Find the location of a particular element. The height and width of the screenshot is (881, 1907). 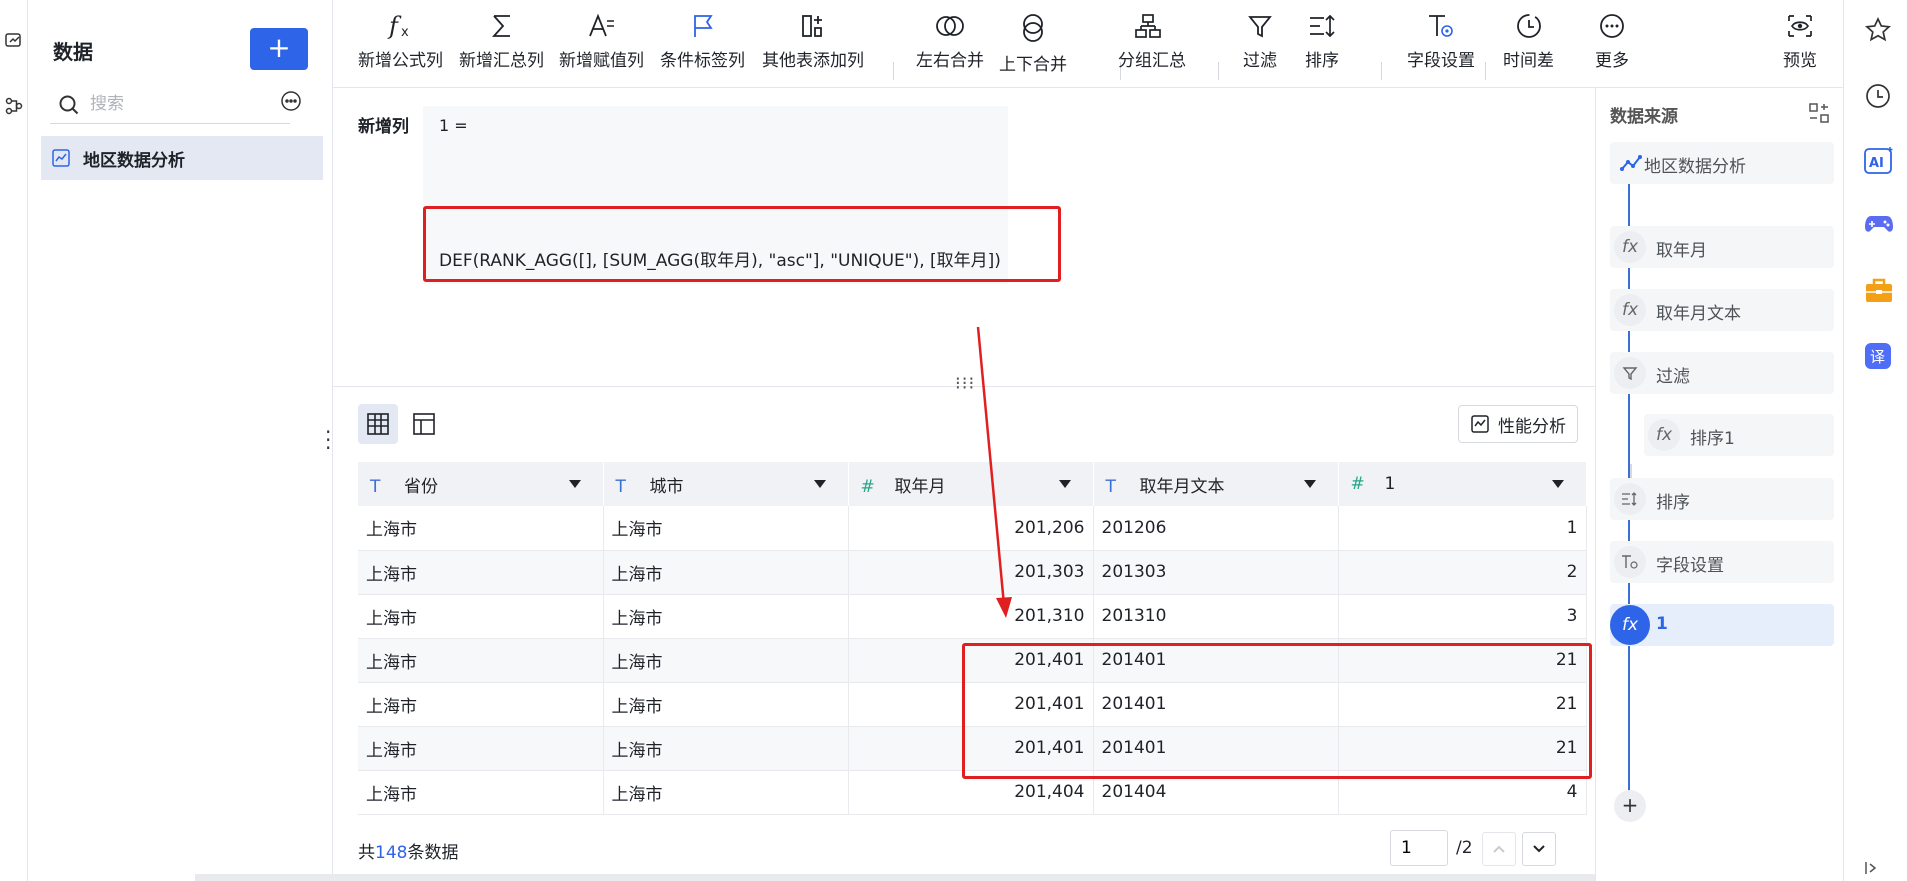

vertical-dots-icon: · · · is located at coordinates (328, 440).